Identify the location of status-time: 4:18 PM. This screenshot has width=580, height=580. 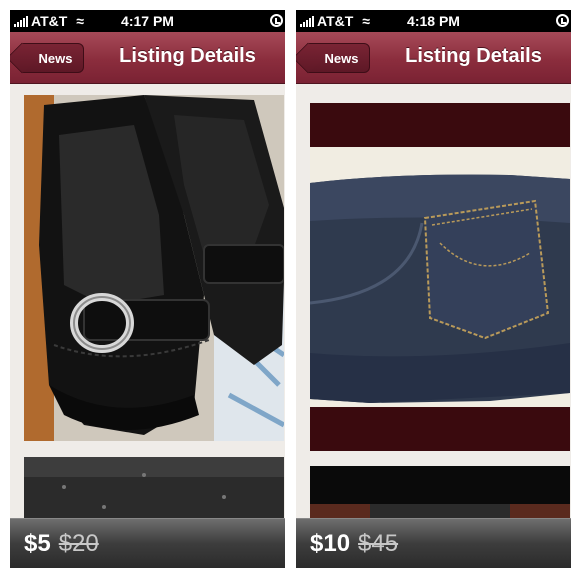
(433, 21).